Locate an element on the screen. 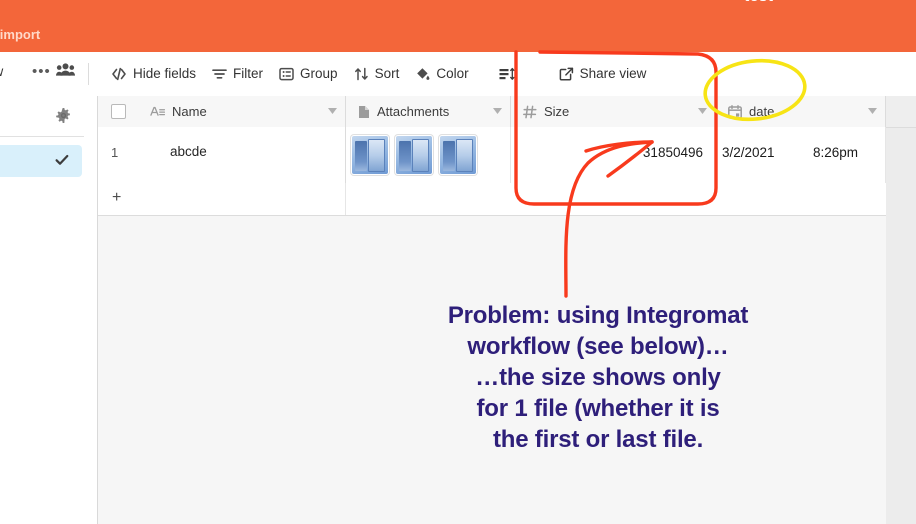 This screenshot has width=916, height=524. cell-attachments is located at coordinates (428, 155).